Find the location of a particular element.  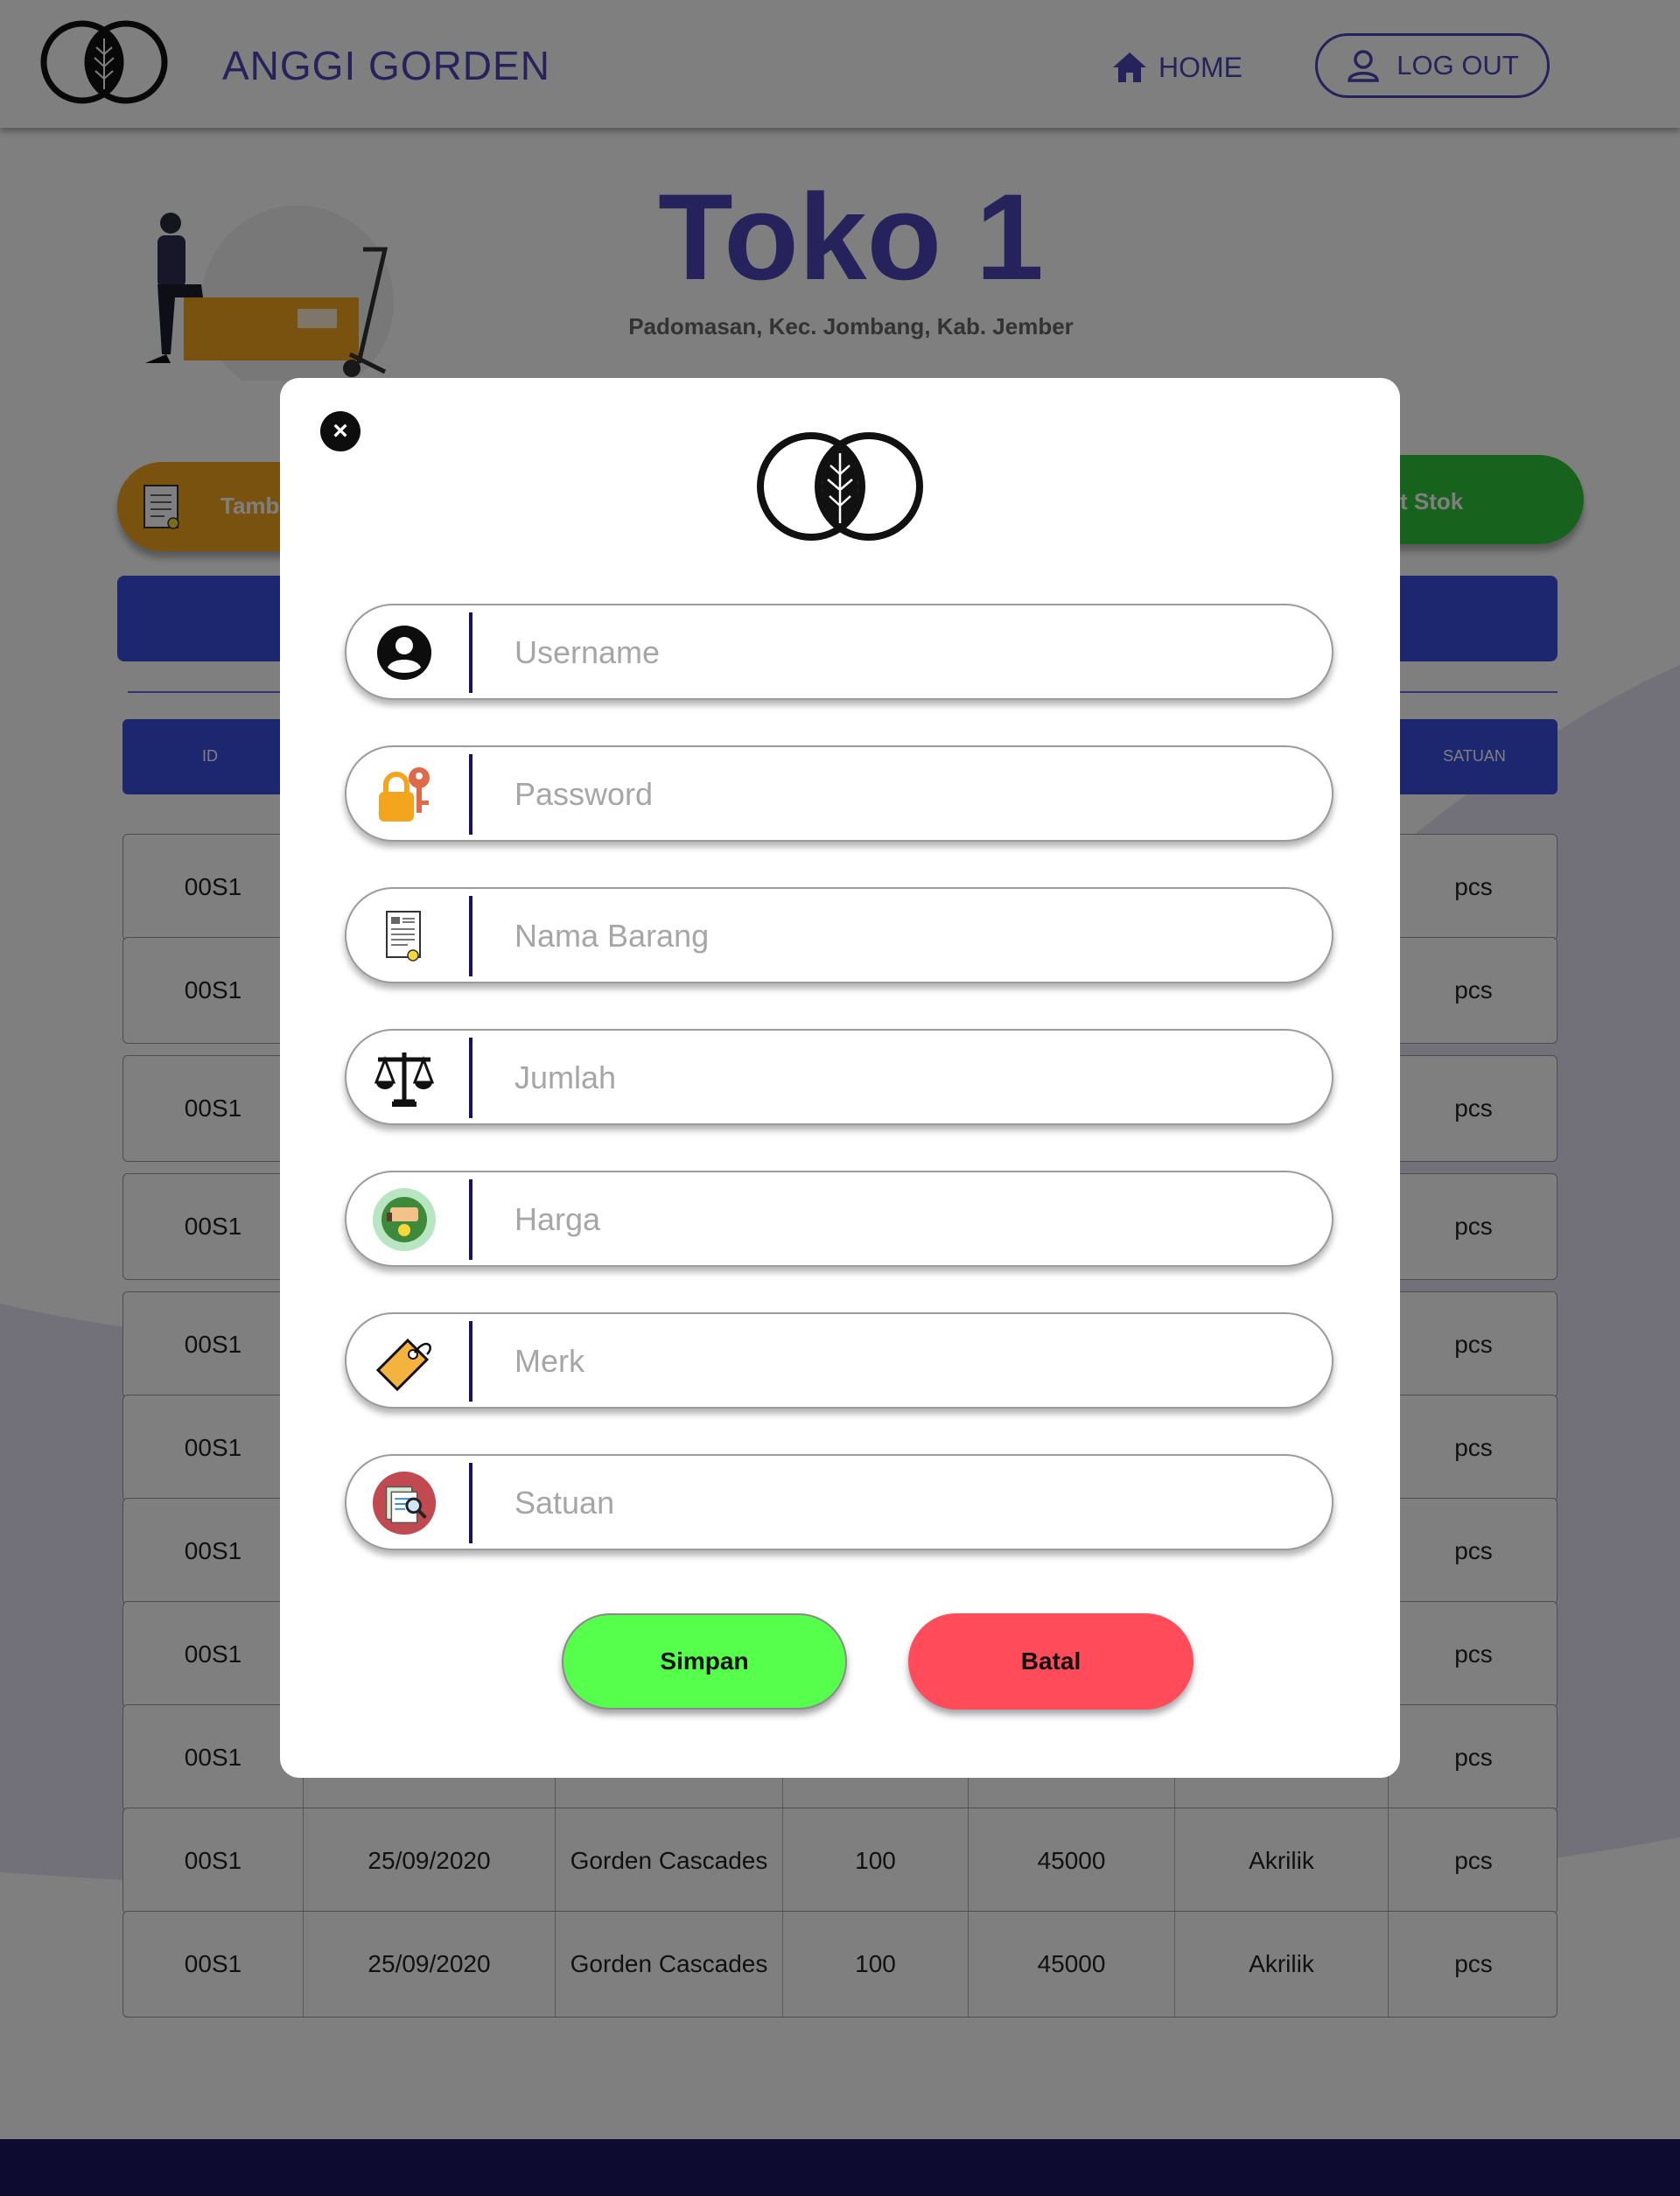

username-input is located at coordinates (899, 652).